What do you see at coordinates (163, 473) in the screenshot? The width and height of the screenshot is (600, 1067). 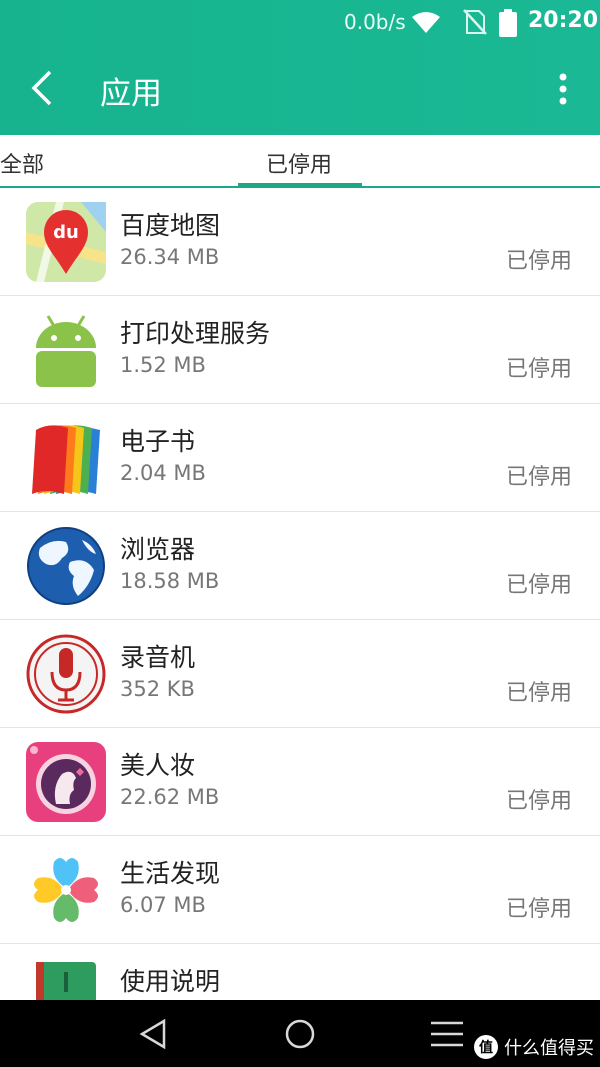 I see `app-size: 2.04 MB` at bounding box center [163, 473].